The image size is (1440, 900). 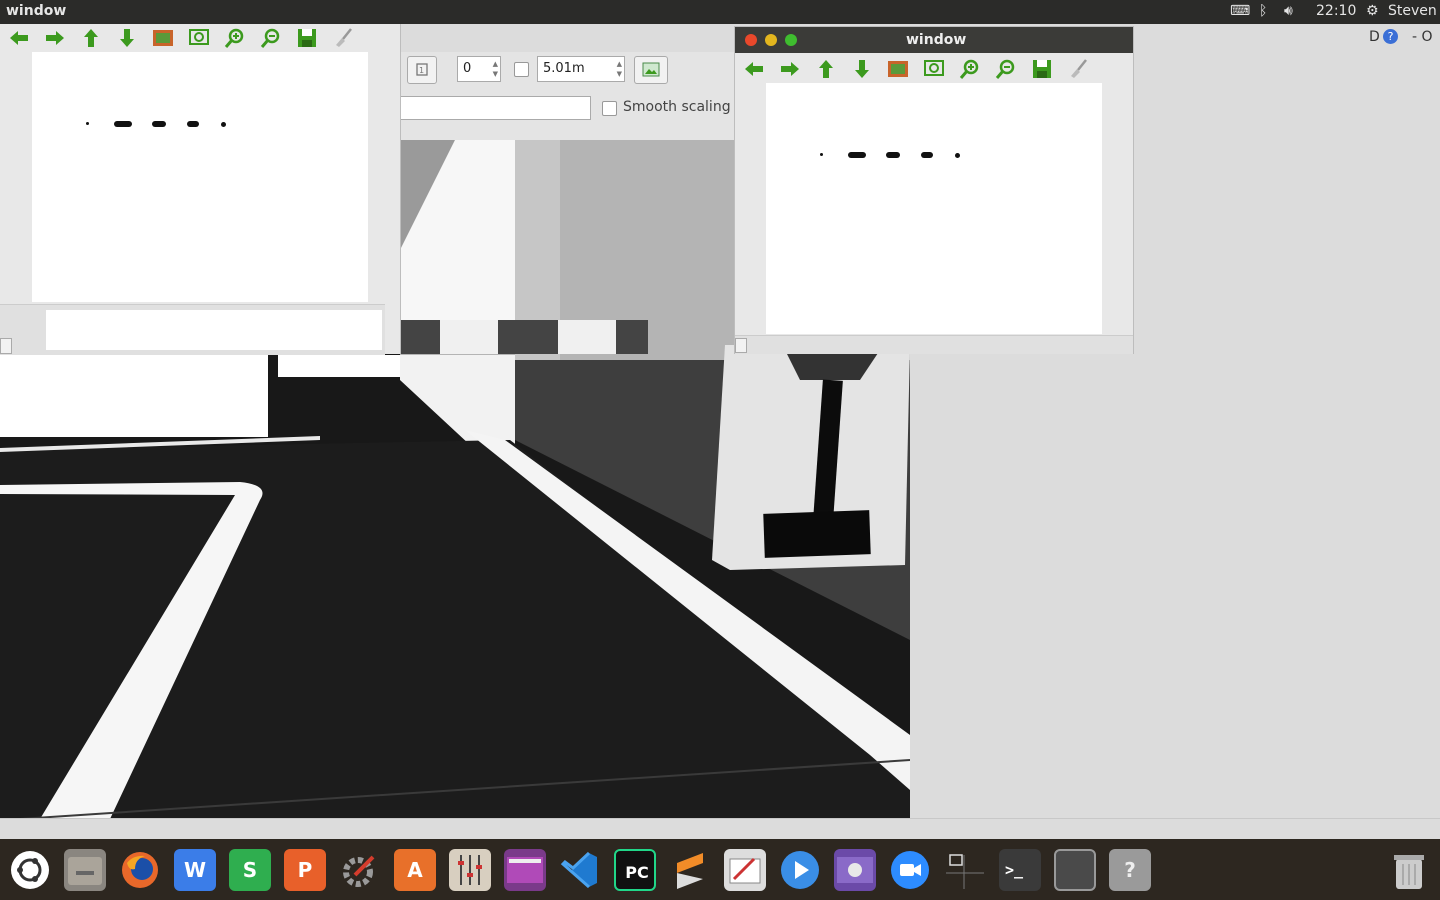 I want to click on side-fragment-right: - O, so click(x=1422, y=37).